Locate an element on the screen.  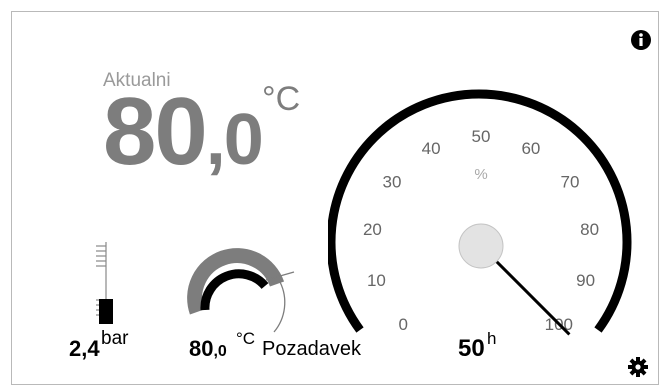
gauge-tick-label: 30 is located at coordinates (392, 181).